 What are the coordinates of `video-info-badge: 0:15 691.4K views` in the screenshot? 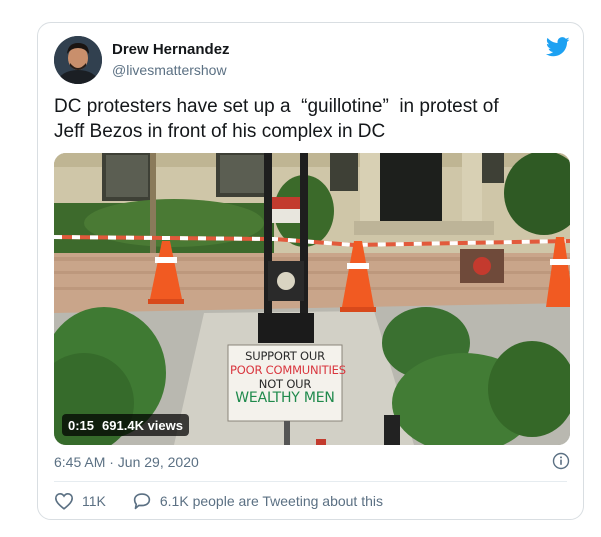 It's located at (125, 425).